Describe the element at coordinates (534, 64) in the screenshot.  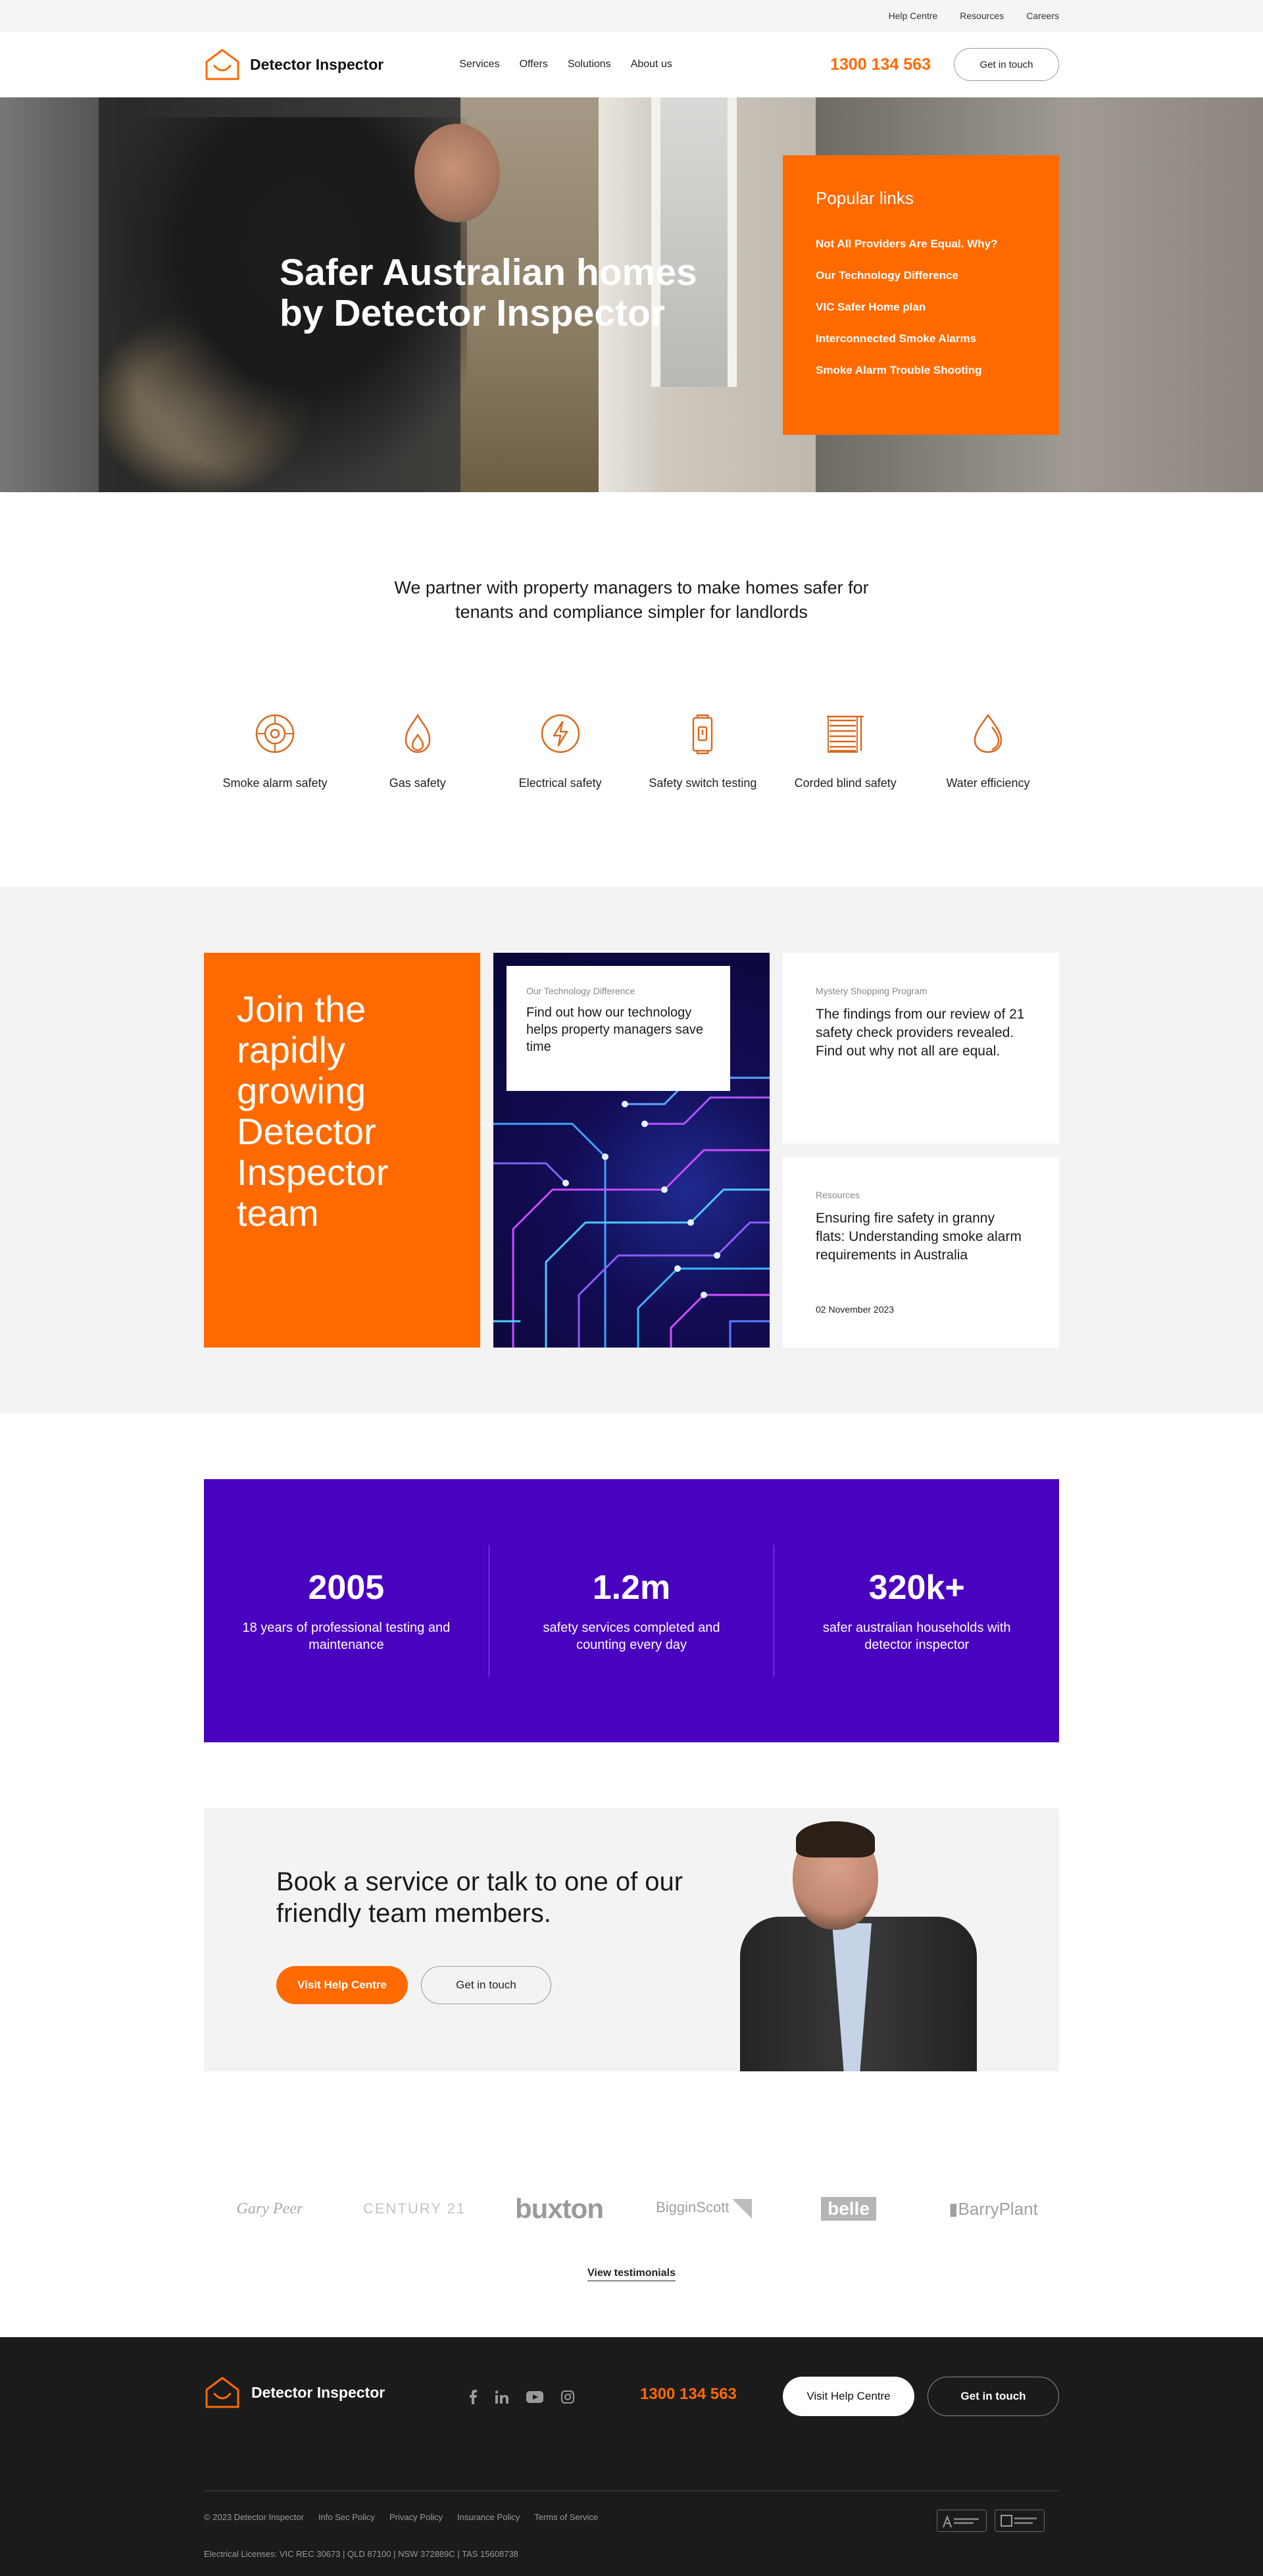
I see `nav-offers: Offers` at that location.